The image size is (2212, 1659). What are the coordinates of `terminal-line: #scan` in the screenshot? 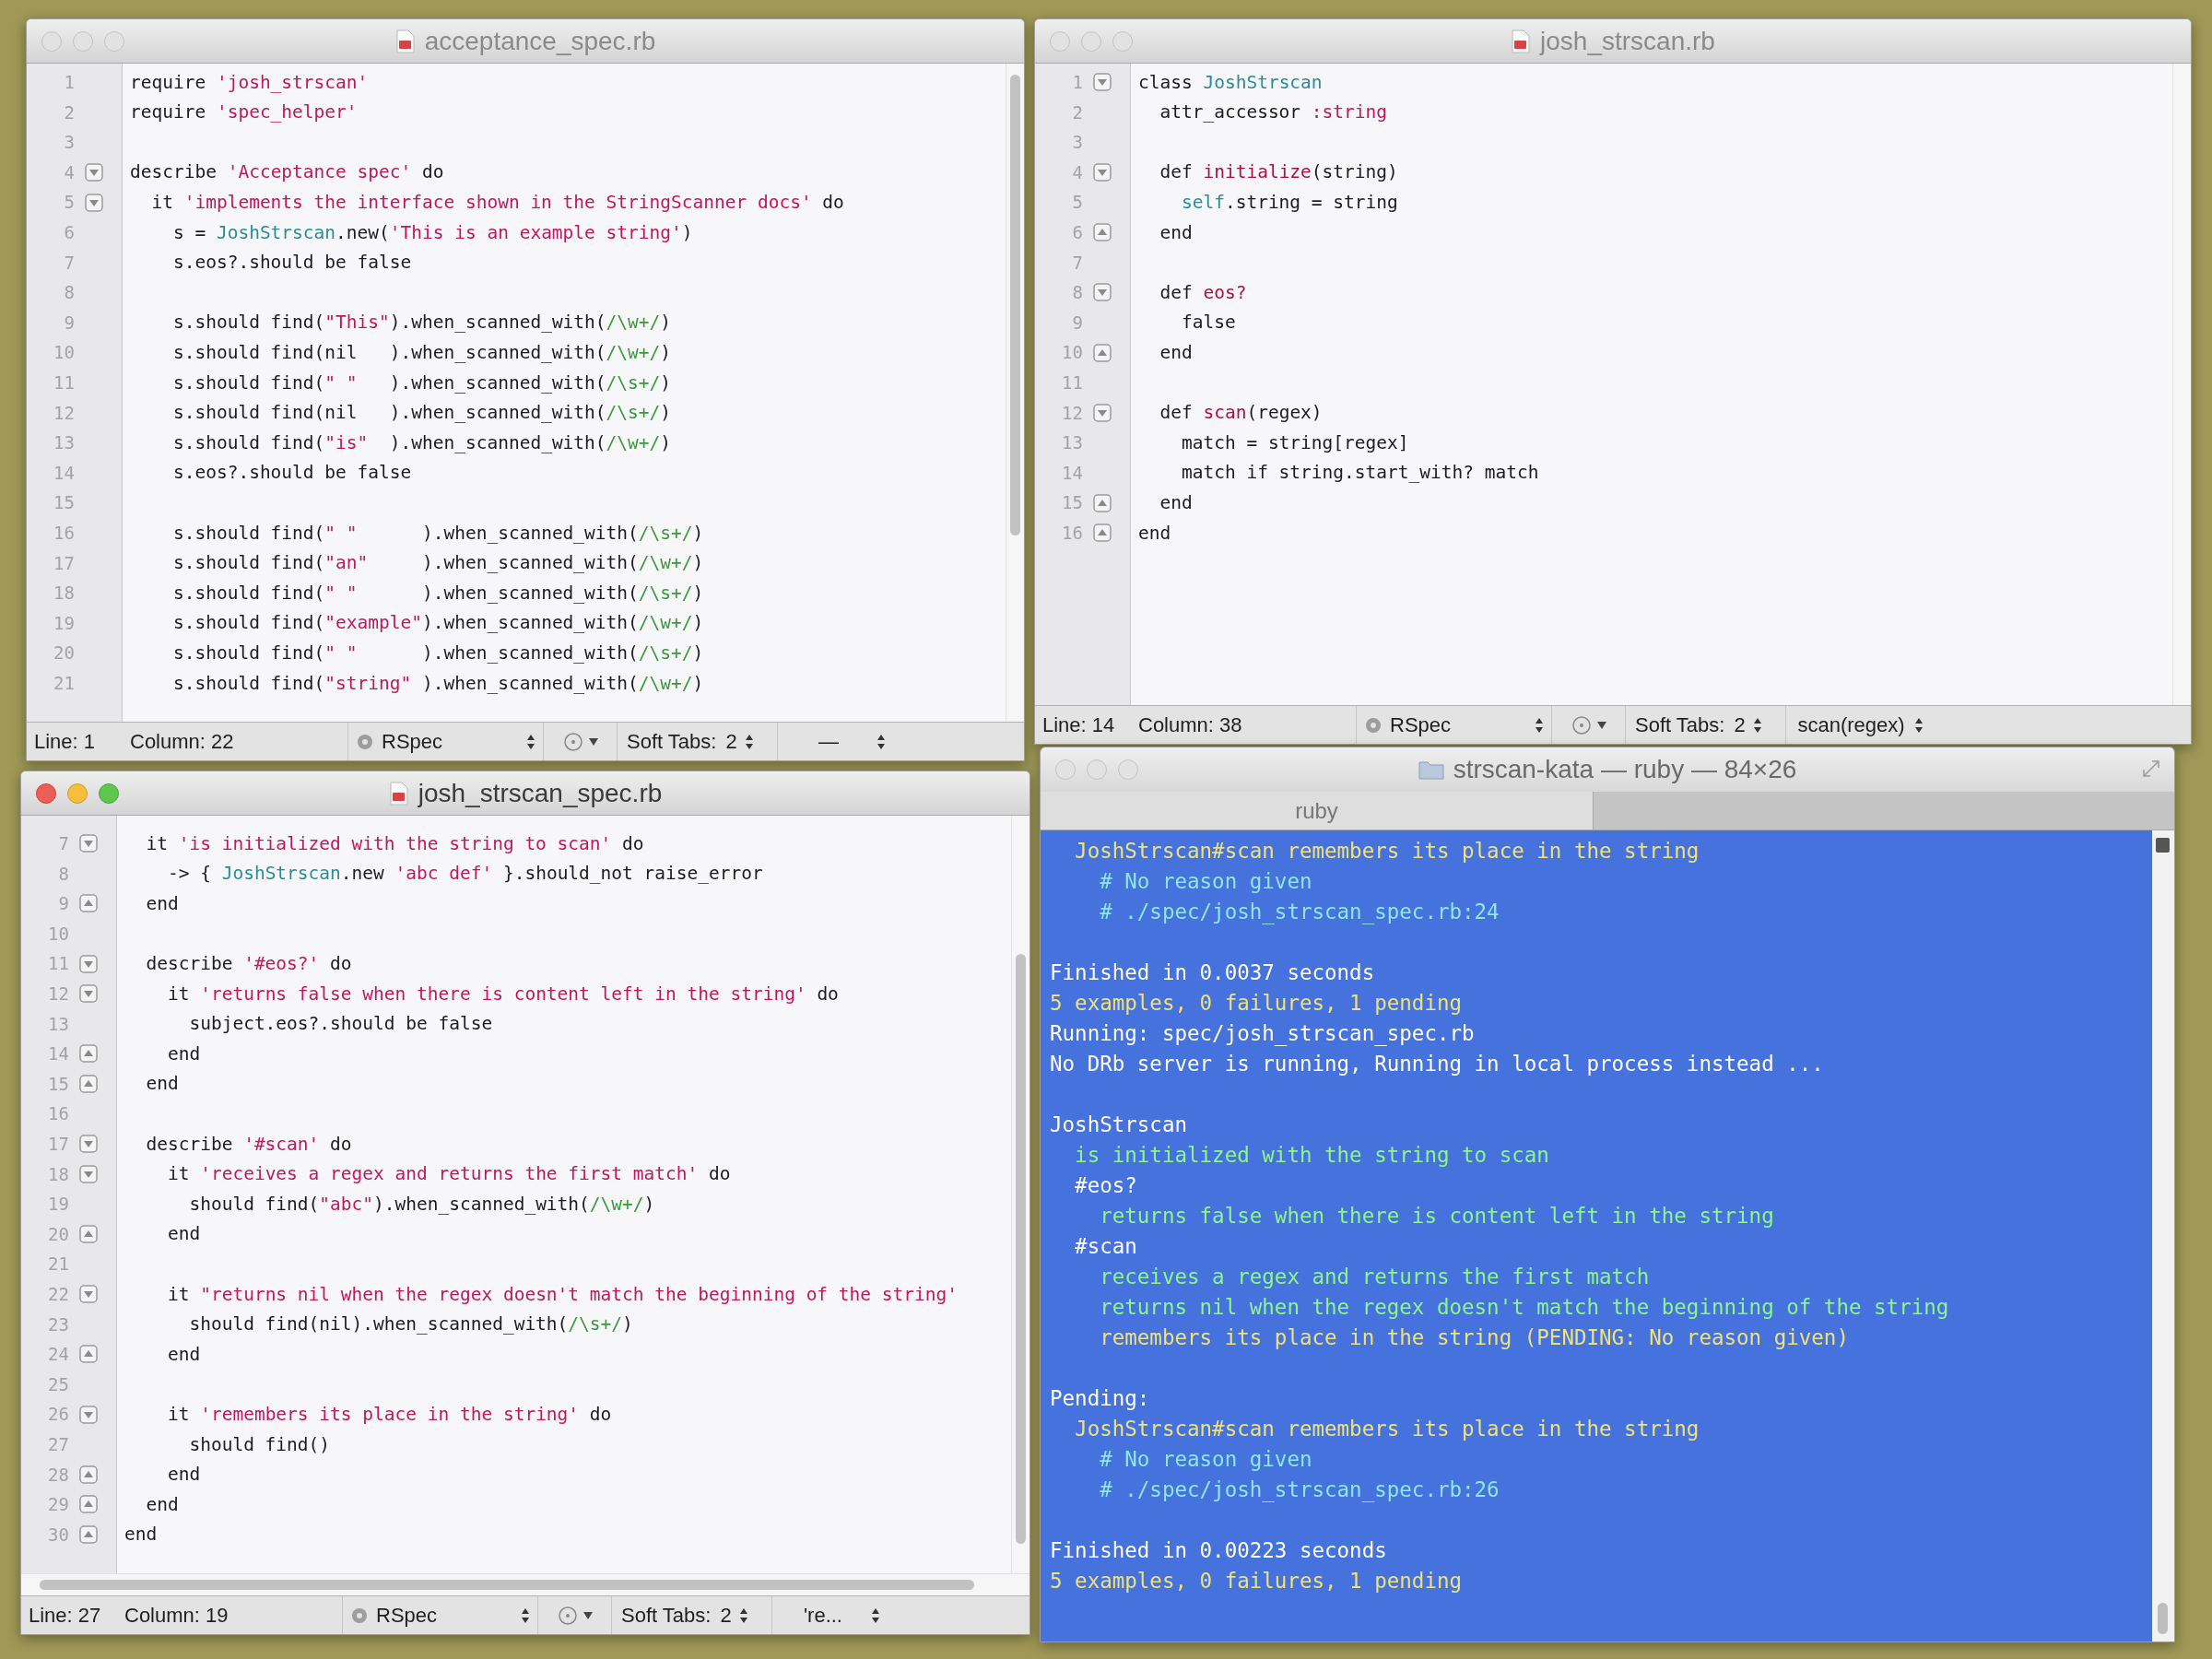 It's located at (1105, 1246).